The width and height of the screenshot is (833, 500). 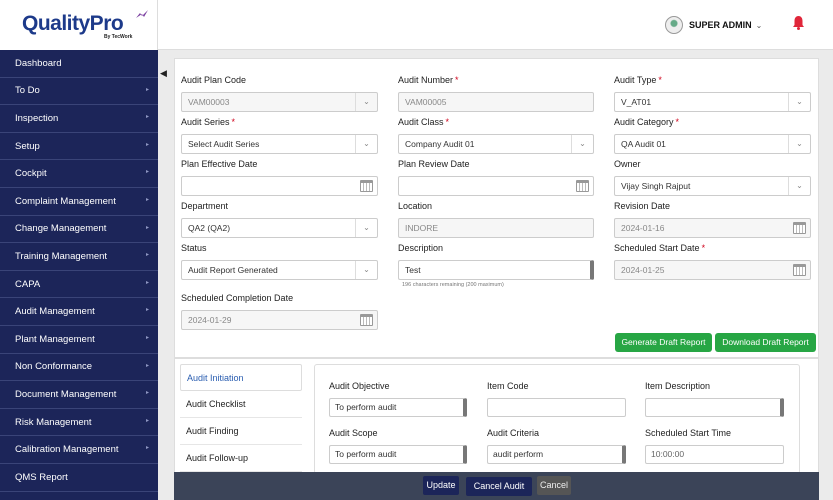 I want to click on sidebar-item-plant-management: Plant Management ▸, so click(x=79, y=340).